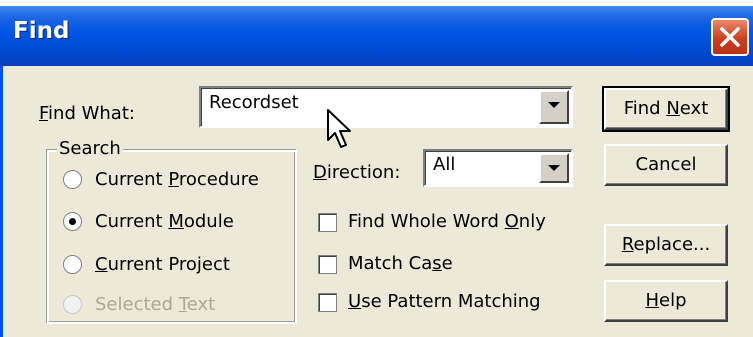  I want to click on checkbox-label-match-case: Match Case, so click(400, 263).